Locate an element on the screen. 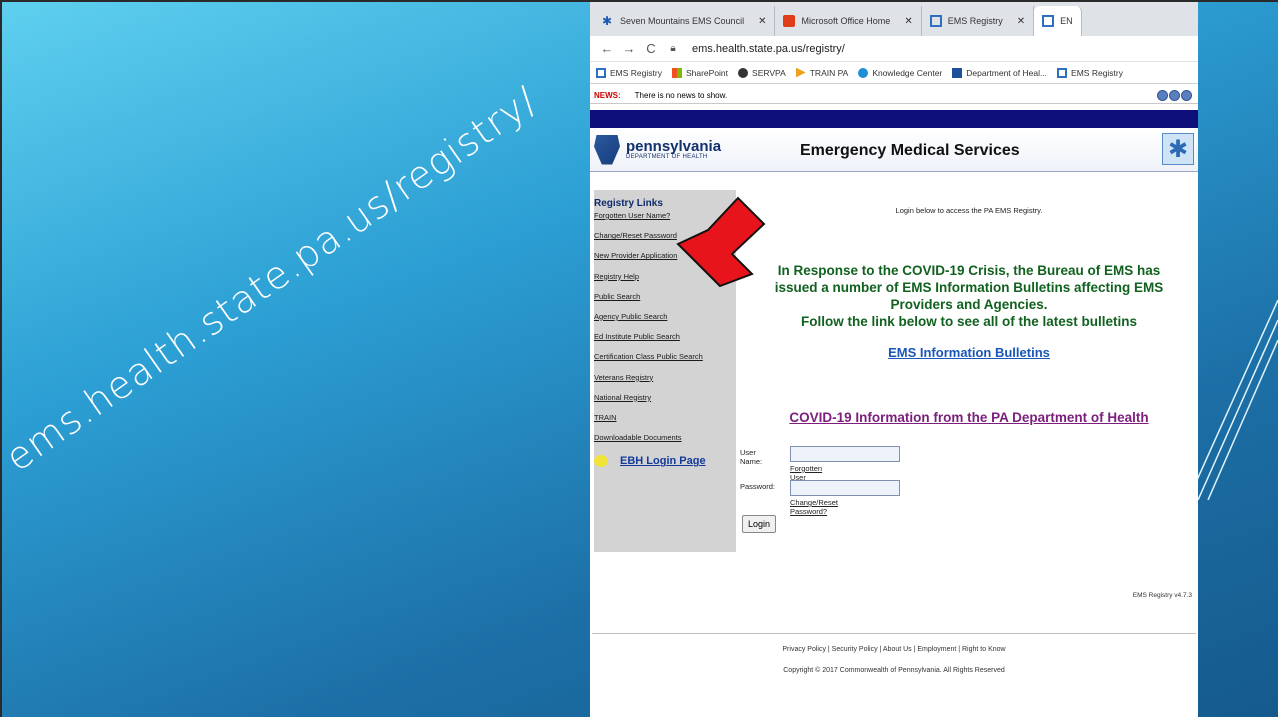  url-input: ems.health.state.pa.us/registry/ is located at coordinates (768, 49).